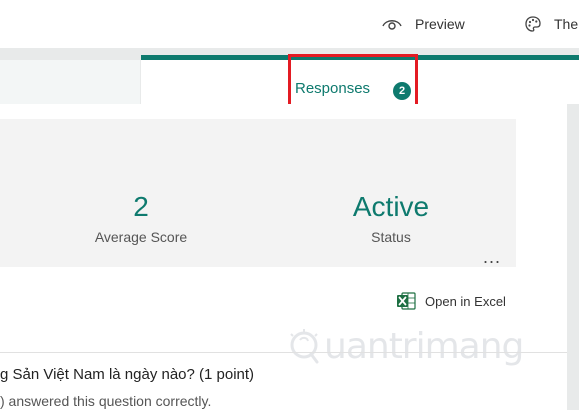 Image resolution: width=579 pixels, height=410 pixels. Describe the element at coordinates (141, 237) in the screenshot. I see `average-score-label: Average Score` at that location.